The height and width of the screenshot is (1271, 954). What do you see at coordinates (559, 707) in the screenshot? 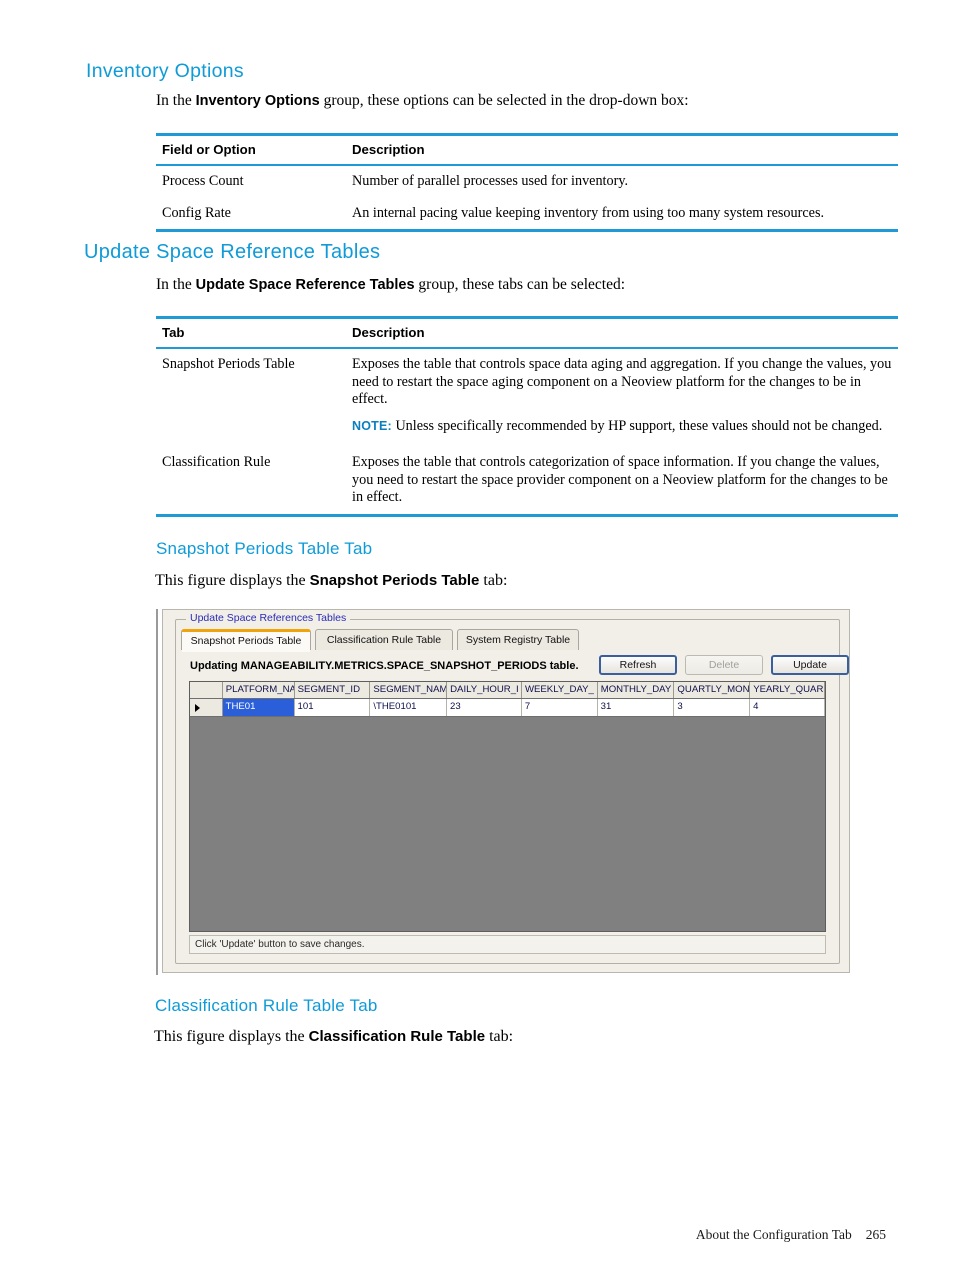
I see `cell-weekly-day: 7` at bounding box center [559, 707].